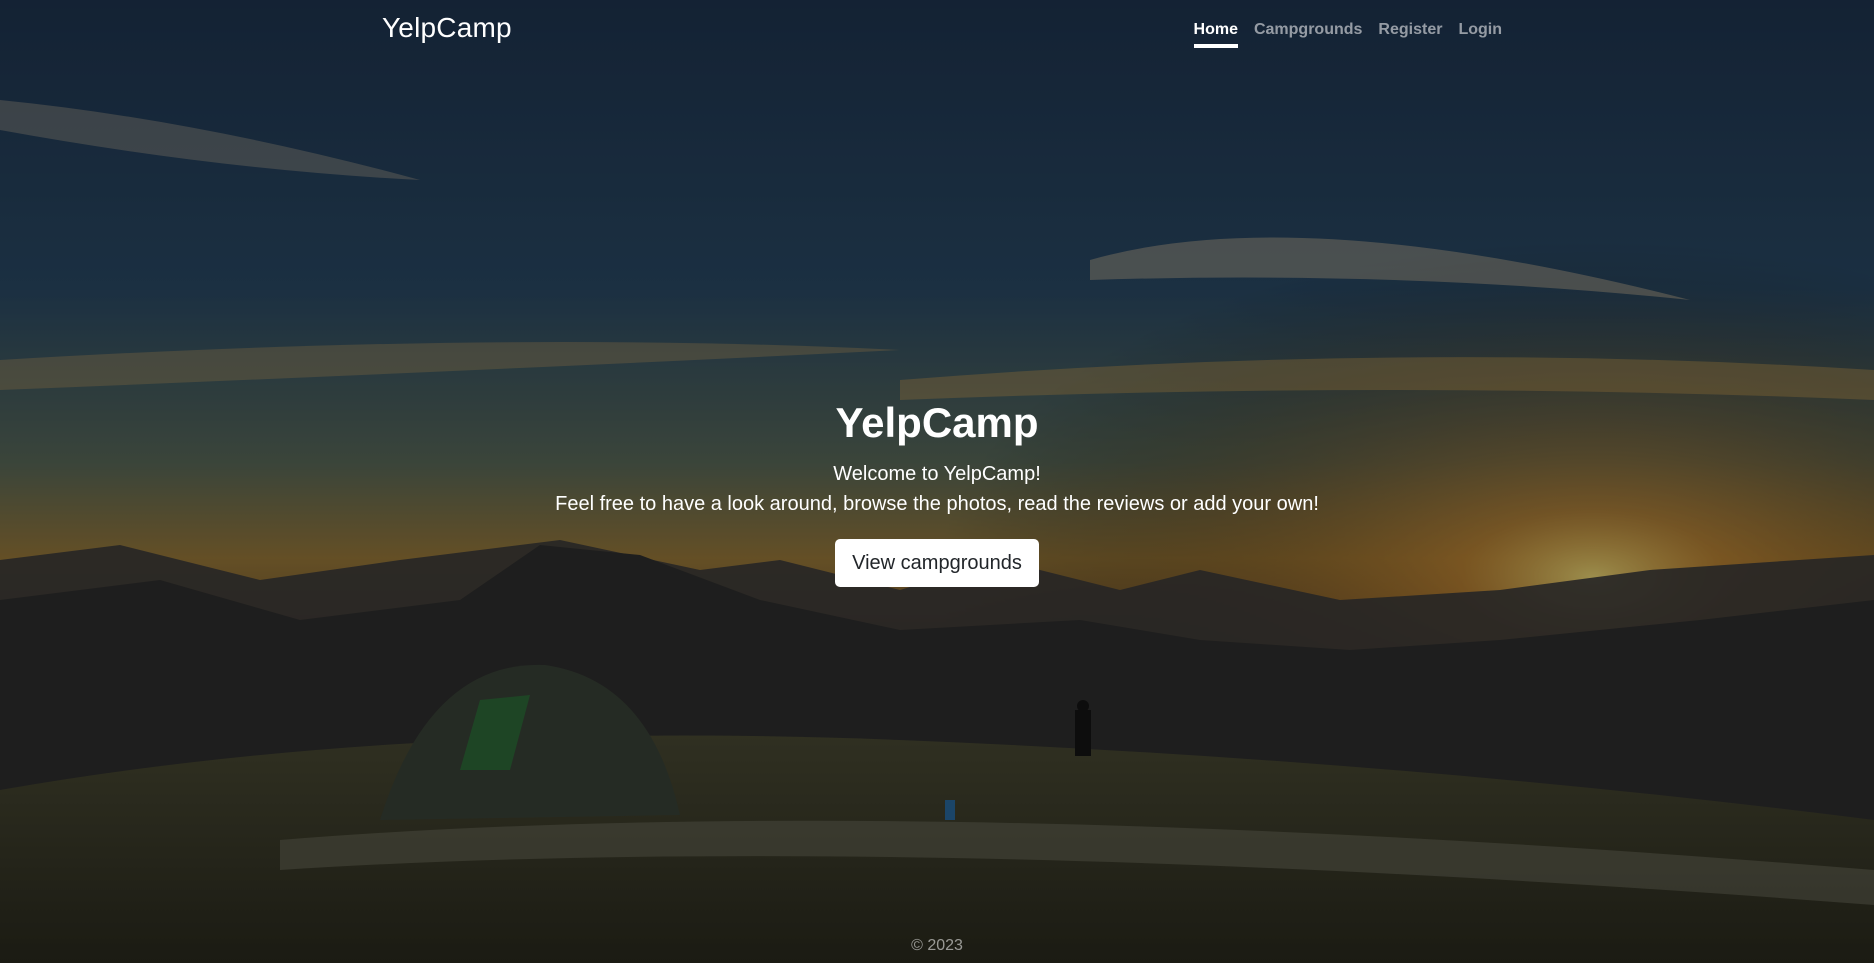 The height and width of the screenshot is (963, 1874). What do you see at coordinates (1215, 32) in the screenshot?
I see `nav-link-home: Home` at bounding box center [1215, 32].